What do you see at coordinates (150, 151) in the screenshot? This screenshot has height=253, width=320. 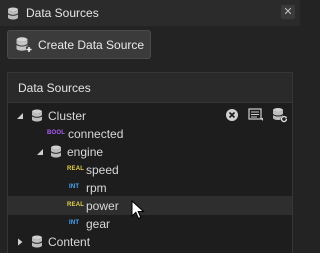 I see `tree-item-engine: engine` at bounding box center [150, 151].